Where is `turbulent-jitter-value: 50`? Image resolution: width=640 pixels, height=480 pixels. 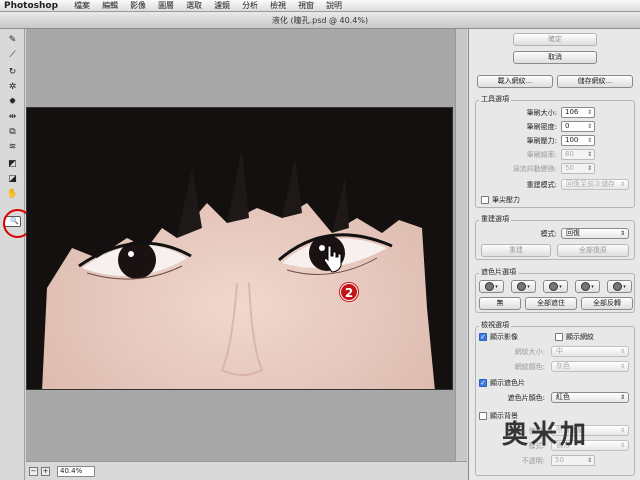
turbulent-jitter-value: 50 is located at coordinates (569, 168).